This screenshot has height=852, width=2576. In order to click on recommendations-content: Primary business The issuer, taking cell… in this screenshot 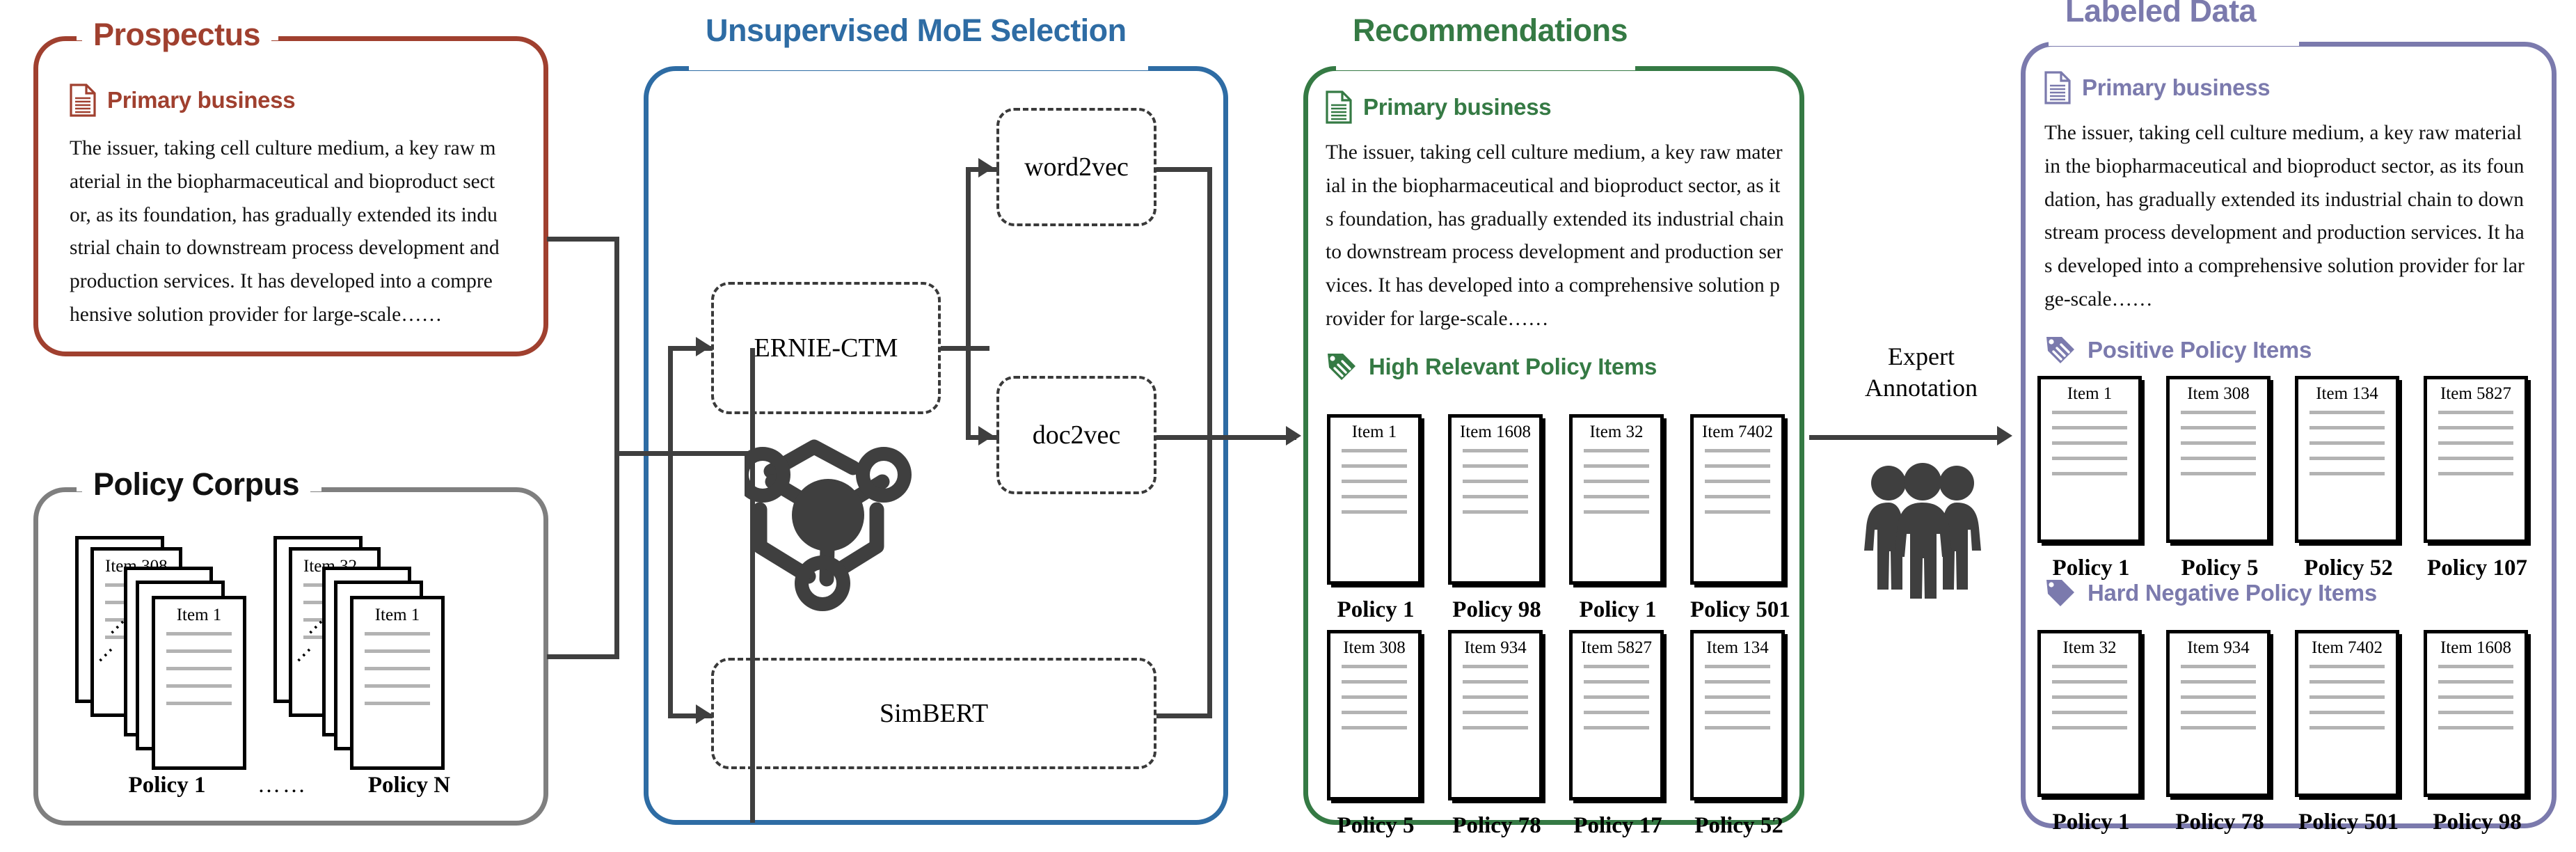, I will do `click(1559, 236)`.